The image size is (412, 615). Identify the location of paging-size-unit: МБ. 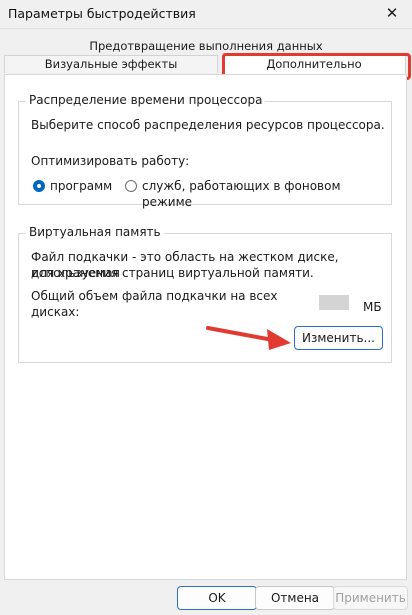
(372, 307).